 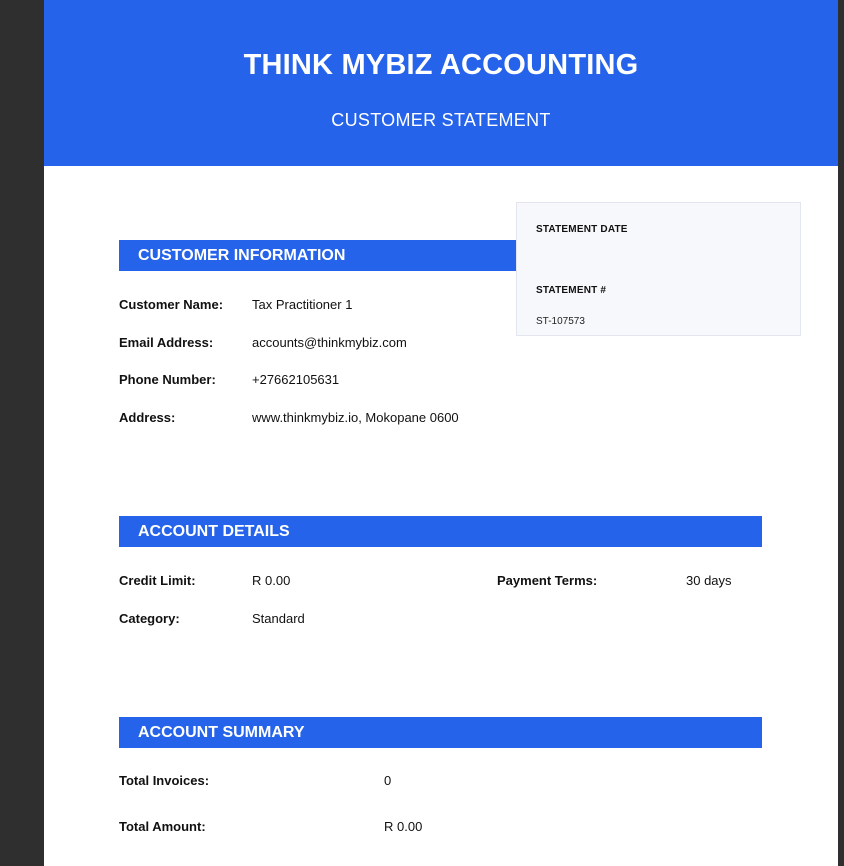 I want to click on customer-name-value: Tax Practitioner 1, so click(x=302, y=304).